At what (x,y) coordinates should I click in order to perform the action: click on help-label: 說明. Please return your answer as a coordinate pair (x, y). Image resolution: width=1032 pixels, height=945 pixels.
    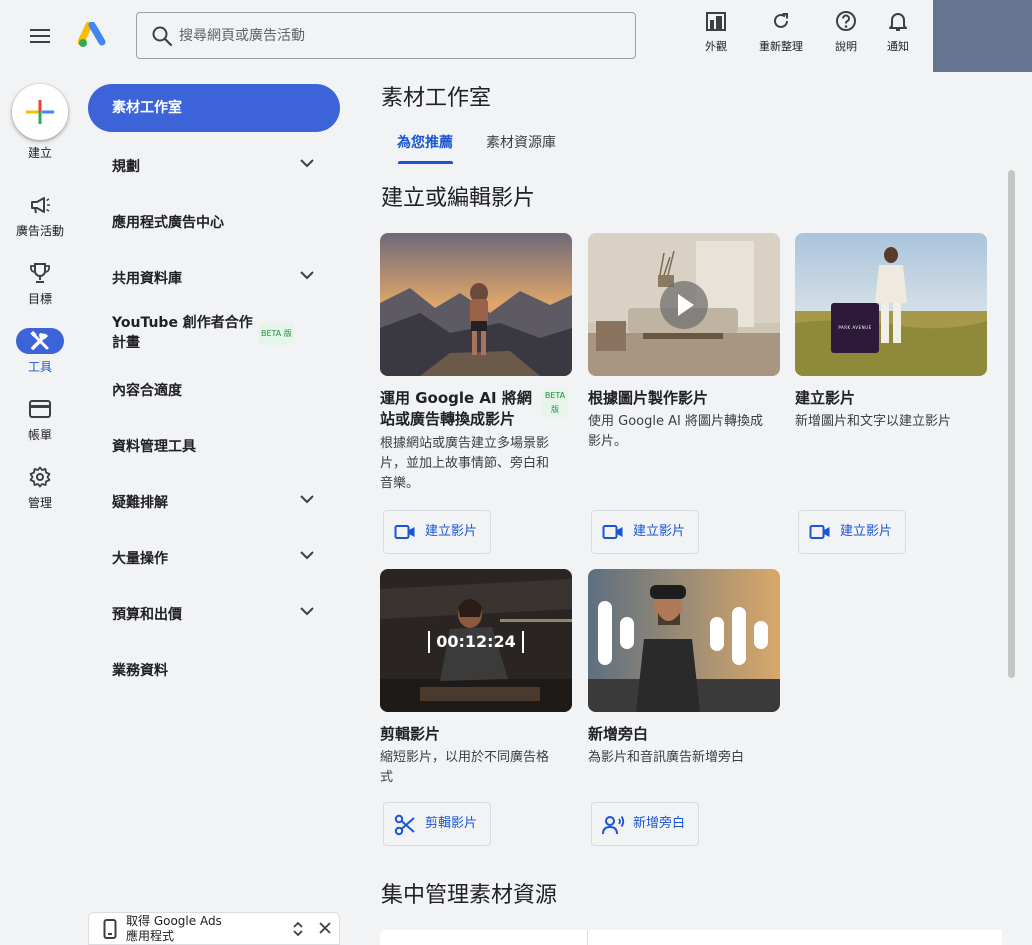
    Looking at the image, I should click on (846, 46).